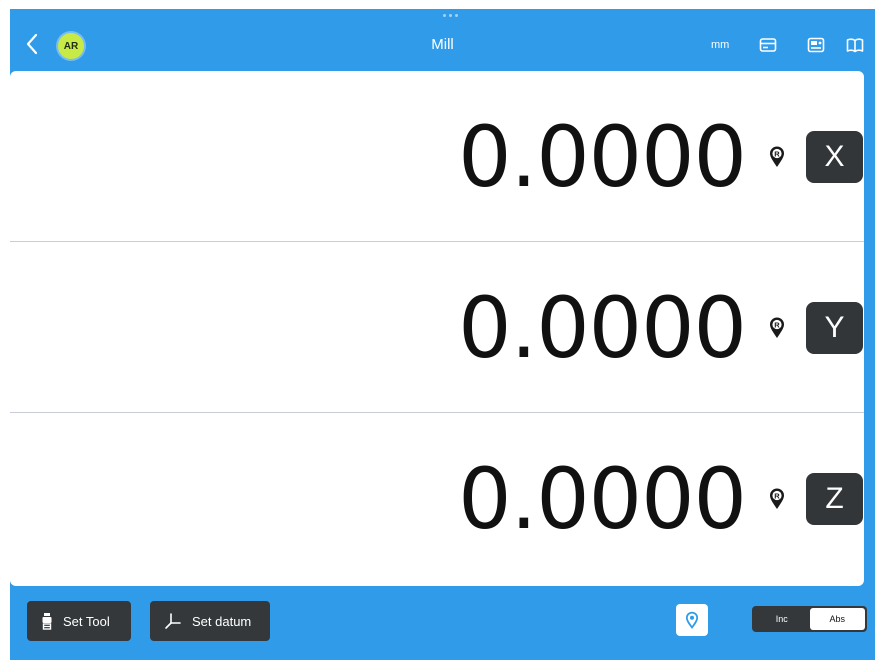 Image resolution: width=875 pixels, height=660 pixels. I want to click on inc-option: Inc, so click(782, 619).